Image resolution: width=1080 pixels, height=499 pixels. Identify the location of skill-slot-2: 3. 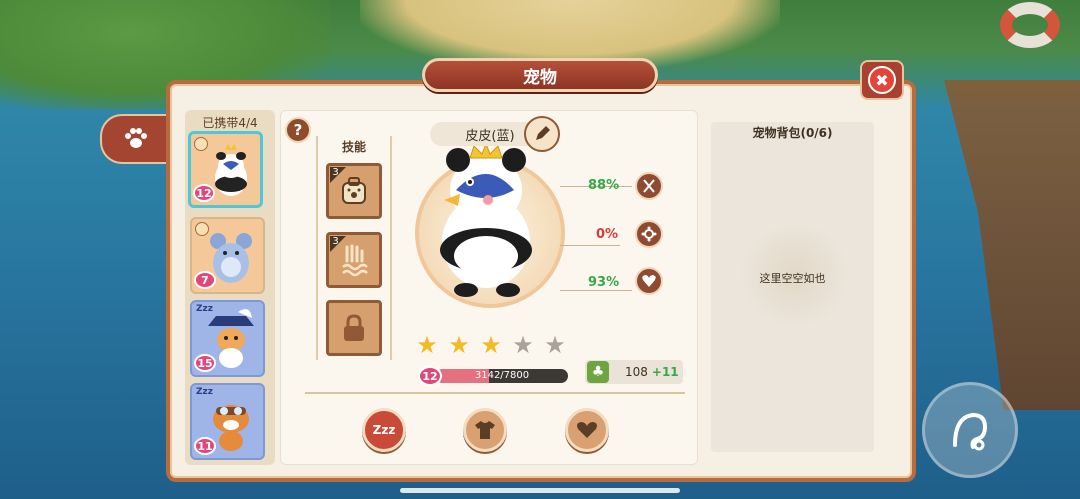
(354, 260).